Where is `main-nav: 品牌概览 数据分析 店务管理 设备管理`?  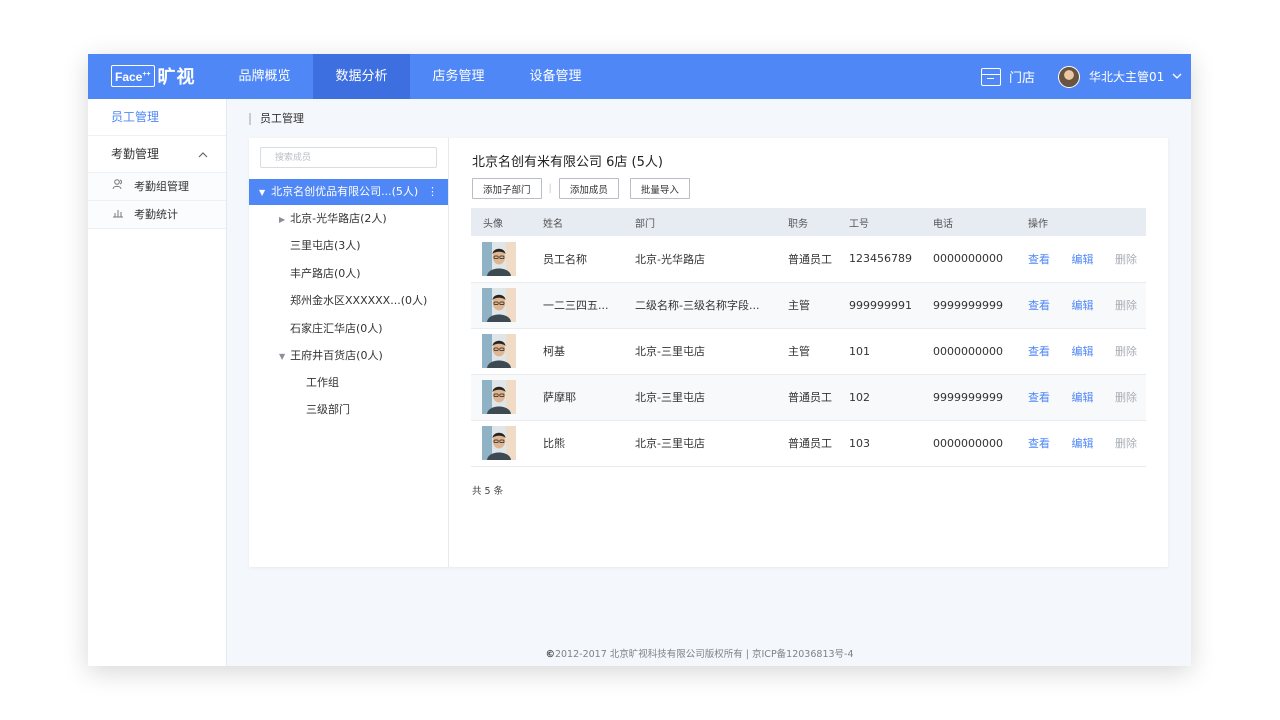 main-nav: 品牌概览 数据分析 店务管理 设备管理 is located at coordinates (410, 76).